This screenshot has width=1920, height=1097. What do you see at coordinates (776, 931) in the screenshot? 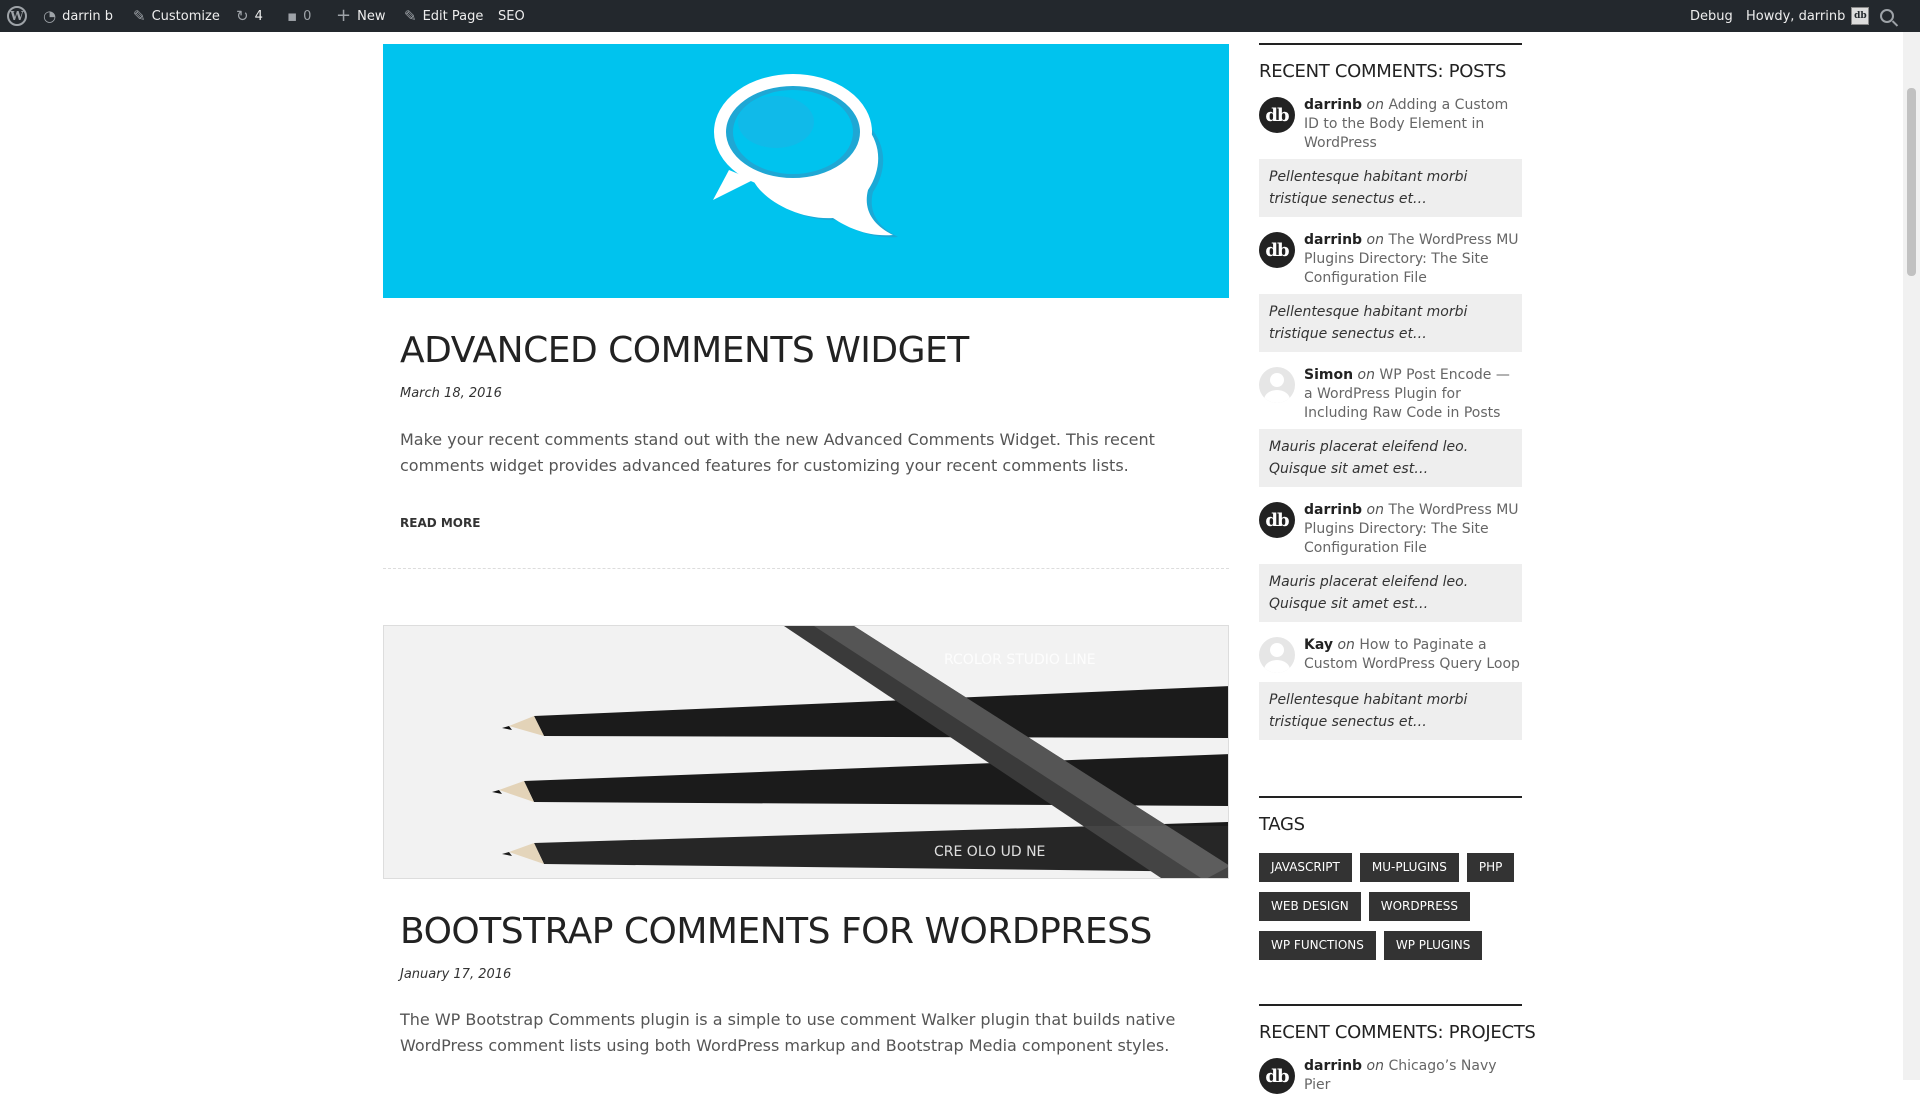
I see `post-title: BOOTSTRAP COMMENTS FOR WORDPRESS` at bounding box center [776, 931].